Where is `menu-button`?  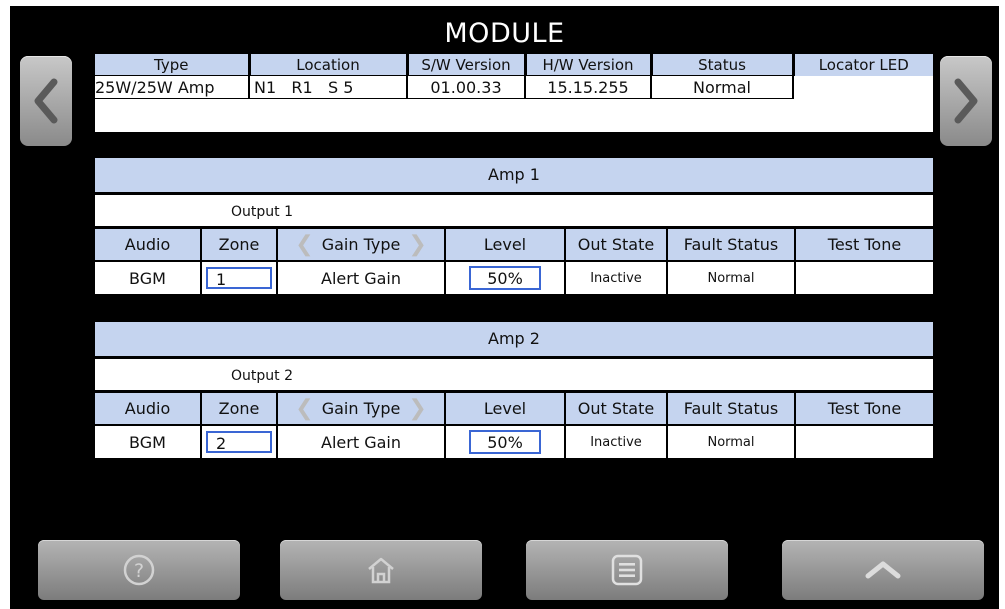 menu-button is located at coordinates (627, 570).